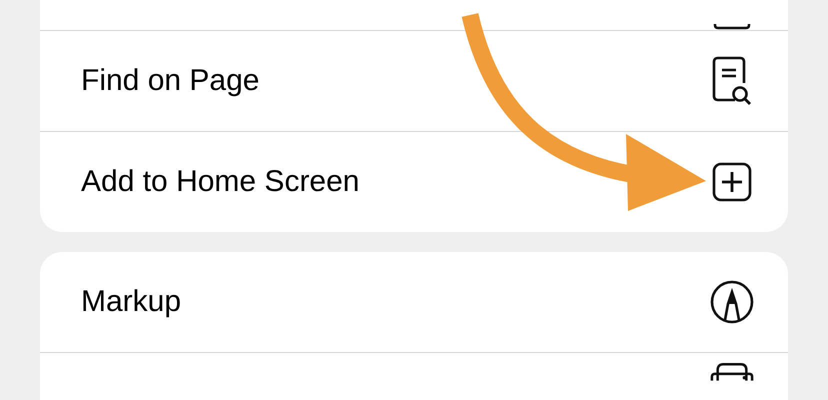 The height and width of the screenshot is (400, 828). I want to click on printer-icon, so click(732, 371).